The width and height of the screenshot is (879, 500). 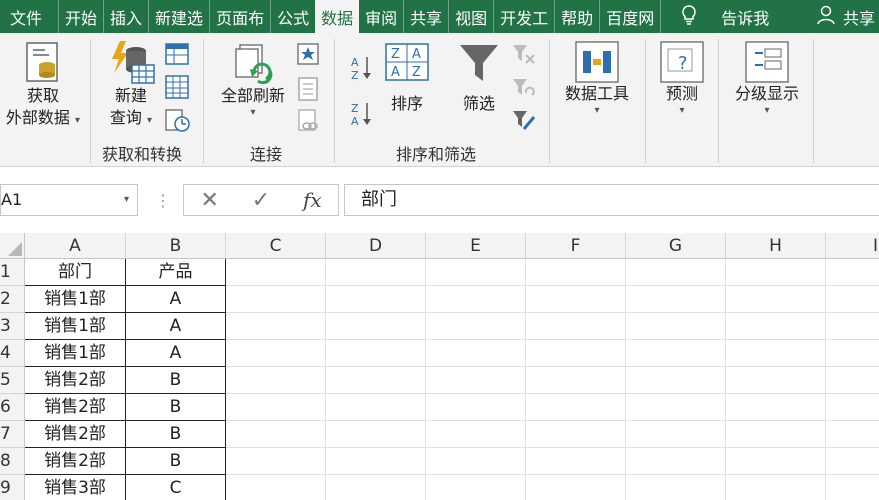 What do you see at coordinates (376, 272) in the screenshot?
I see `cell-d1` at bounding box center [376, 272].